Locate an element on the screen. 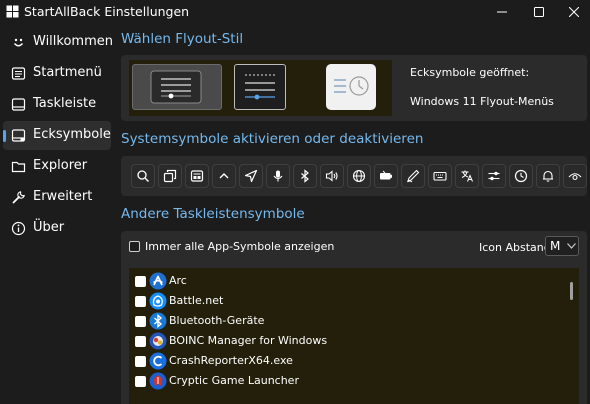  flyout-option-win11 is located at coordinates (351, 87).